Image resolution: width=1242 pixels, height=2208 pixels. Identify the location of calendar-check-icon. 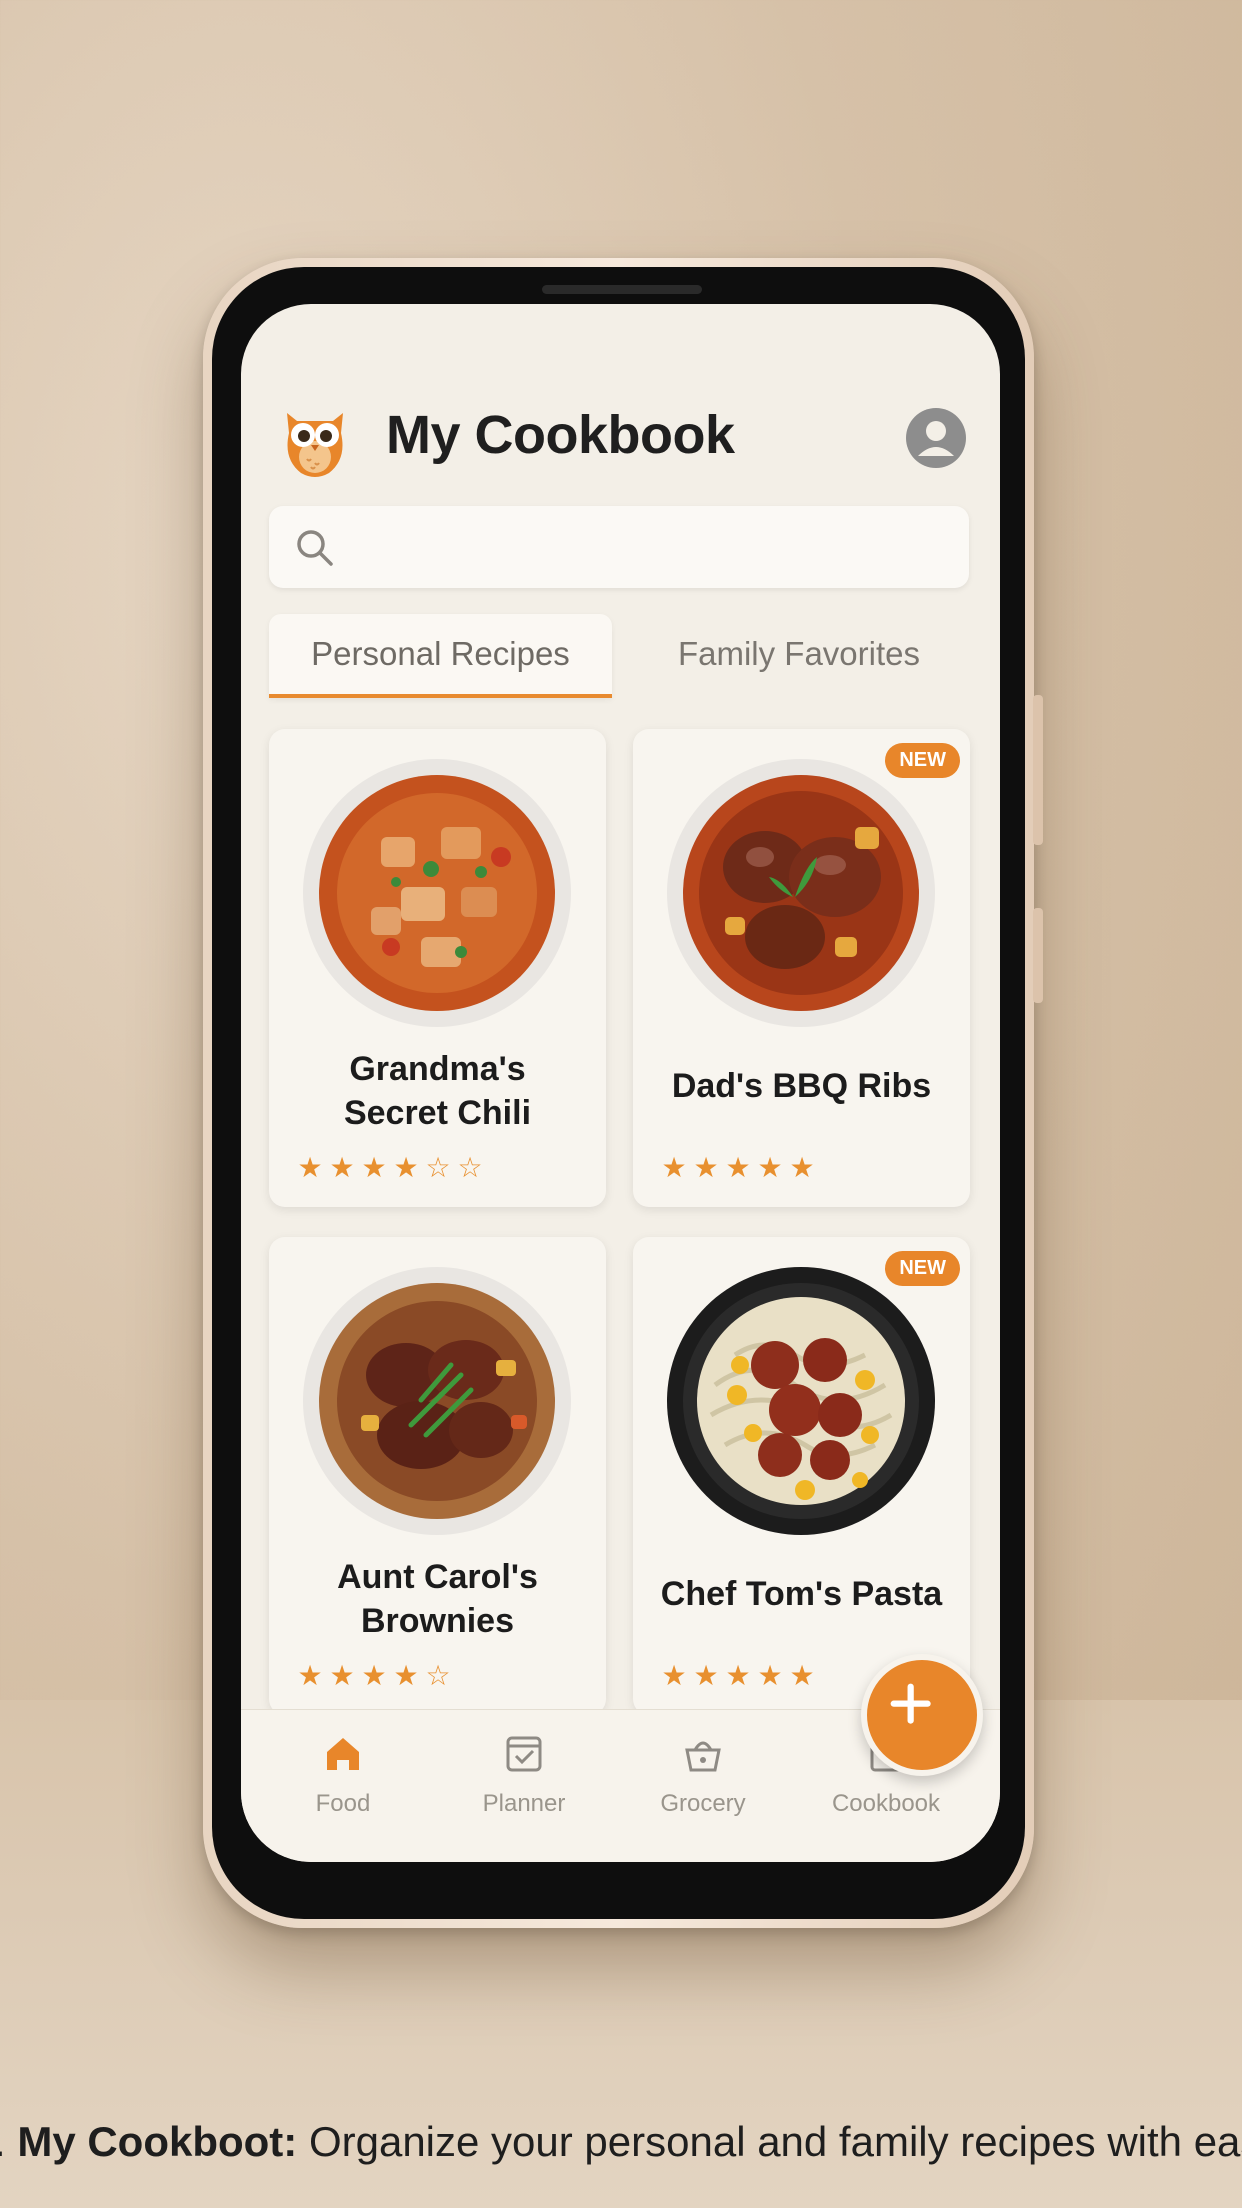
(524, 1754).